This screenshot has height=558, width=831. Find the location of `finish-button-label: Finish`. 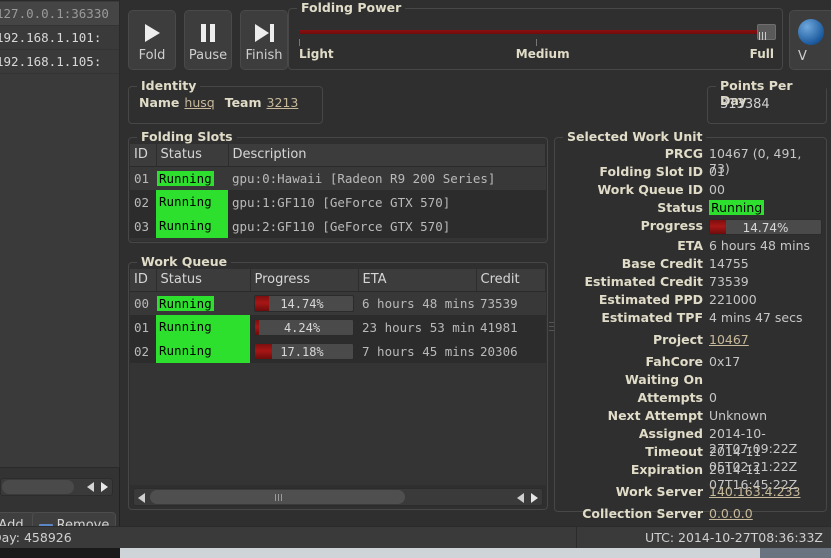

finish-button-label: Finish is located at coordinates (264, 55).